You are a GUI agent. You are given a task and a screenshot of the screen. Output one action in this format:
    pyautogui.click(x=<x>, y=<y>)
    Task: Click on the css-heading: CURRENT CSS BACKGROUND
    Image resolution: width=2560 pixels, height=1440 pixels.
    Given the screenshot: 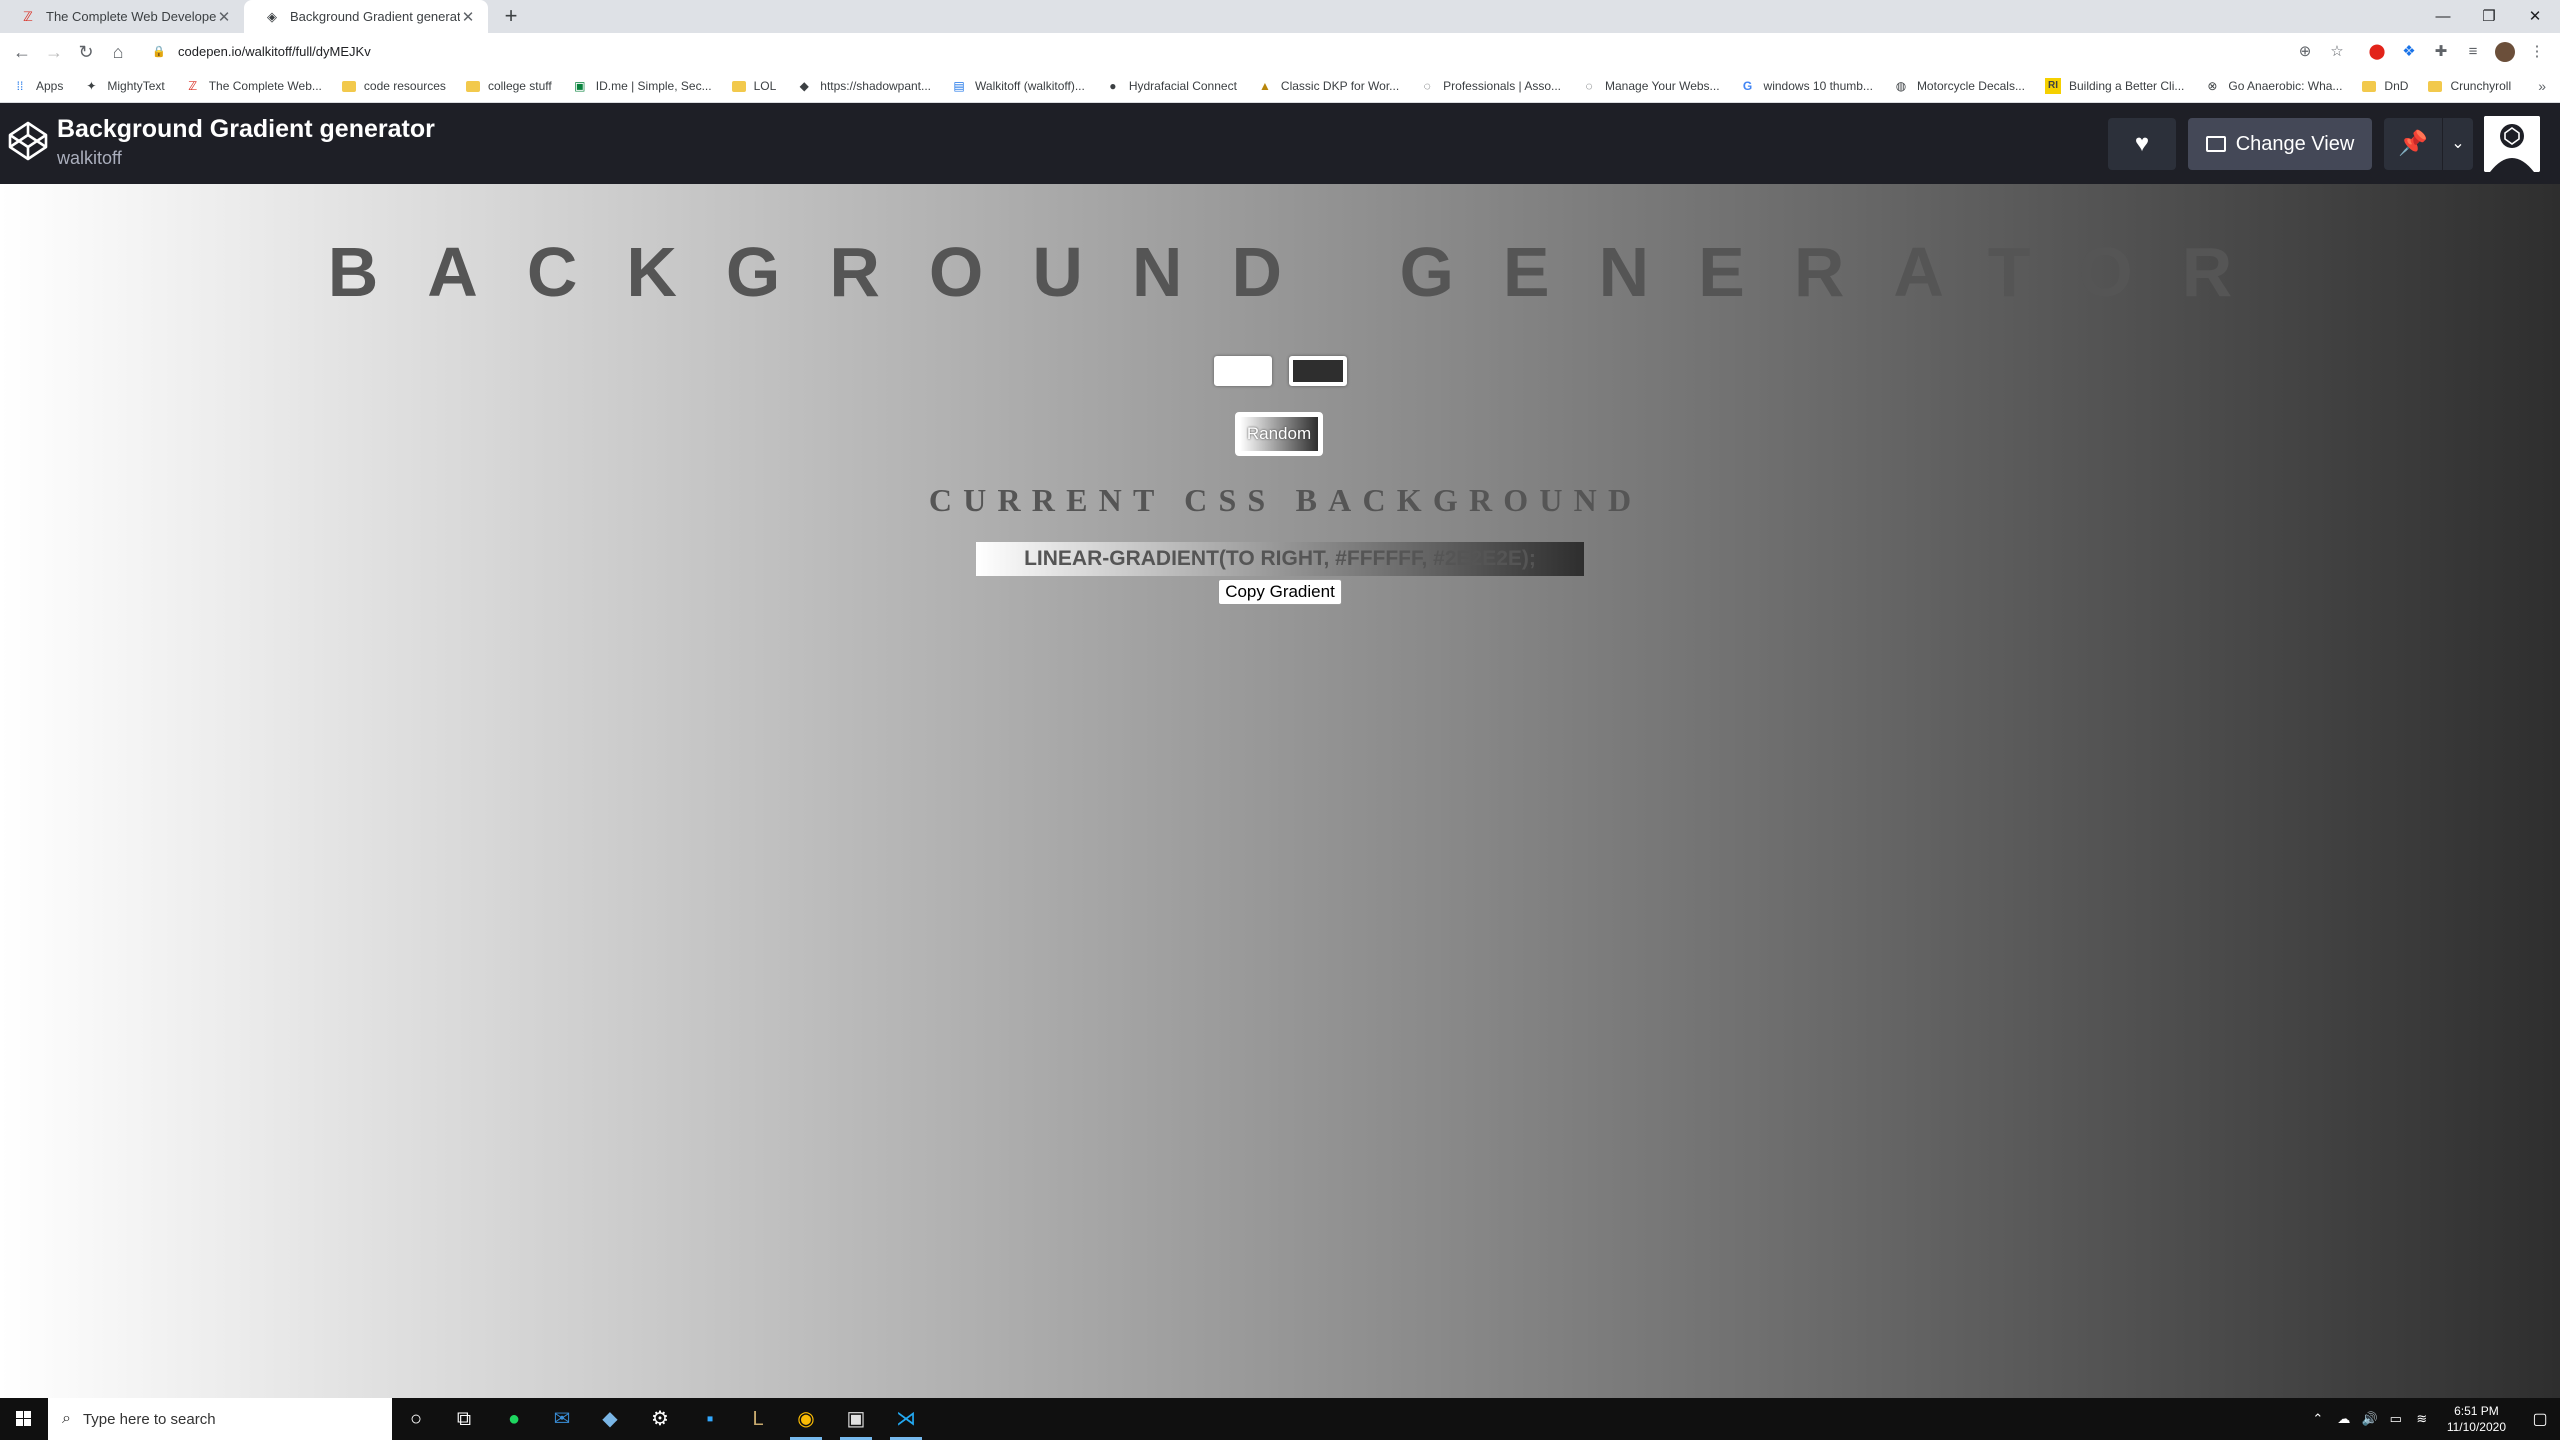 What is the action you would take?
    pyautogui.click(x=1285, y=500)
    